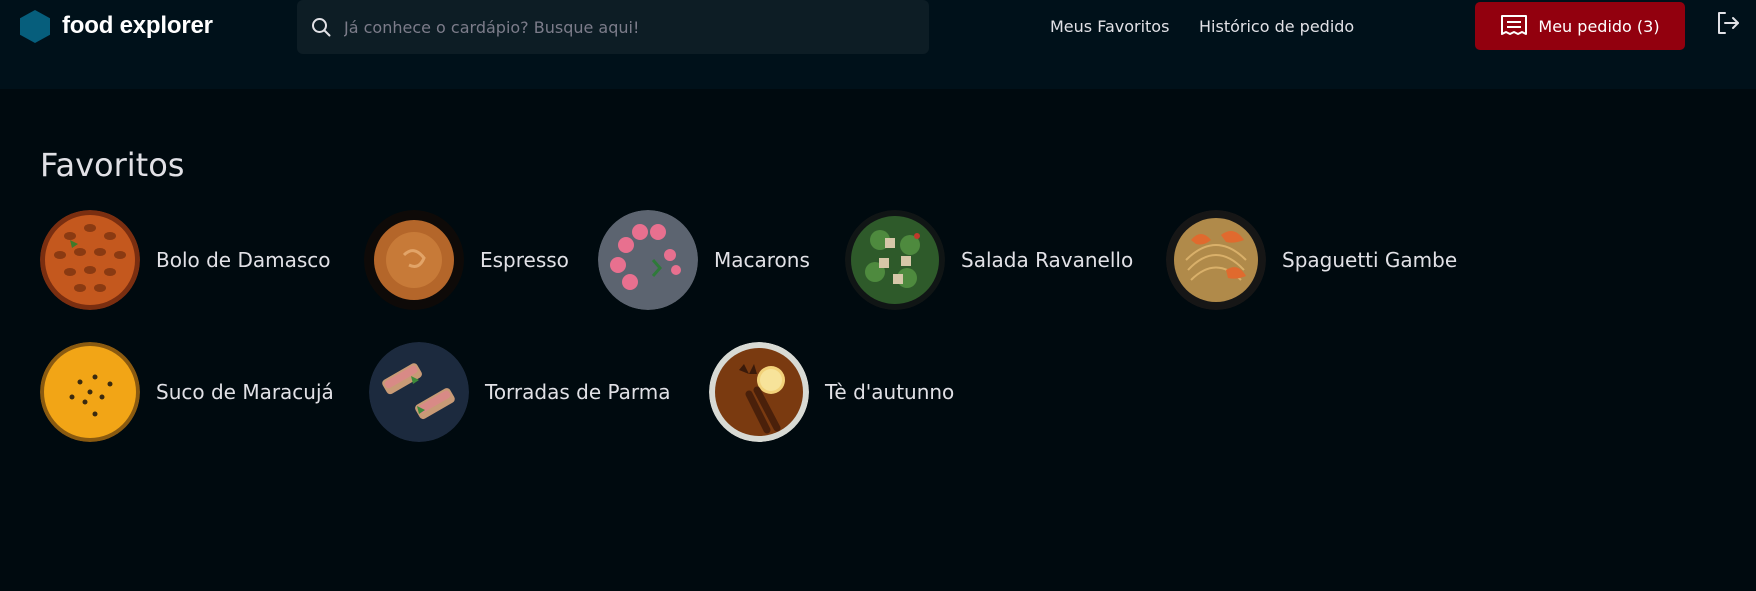 Image resolution: width=1756 pixels, height=591 pixels. I want to click on my-order-button: Meu pedido (3), so click(1580, 26).